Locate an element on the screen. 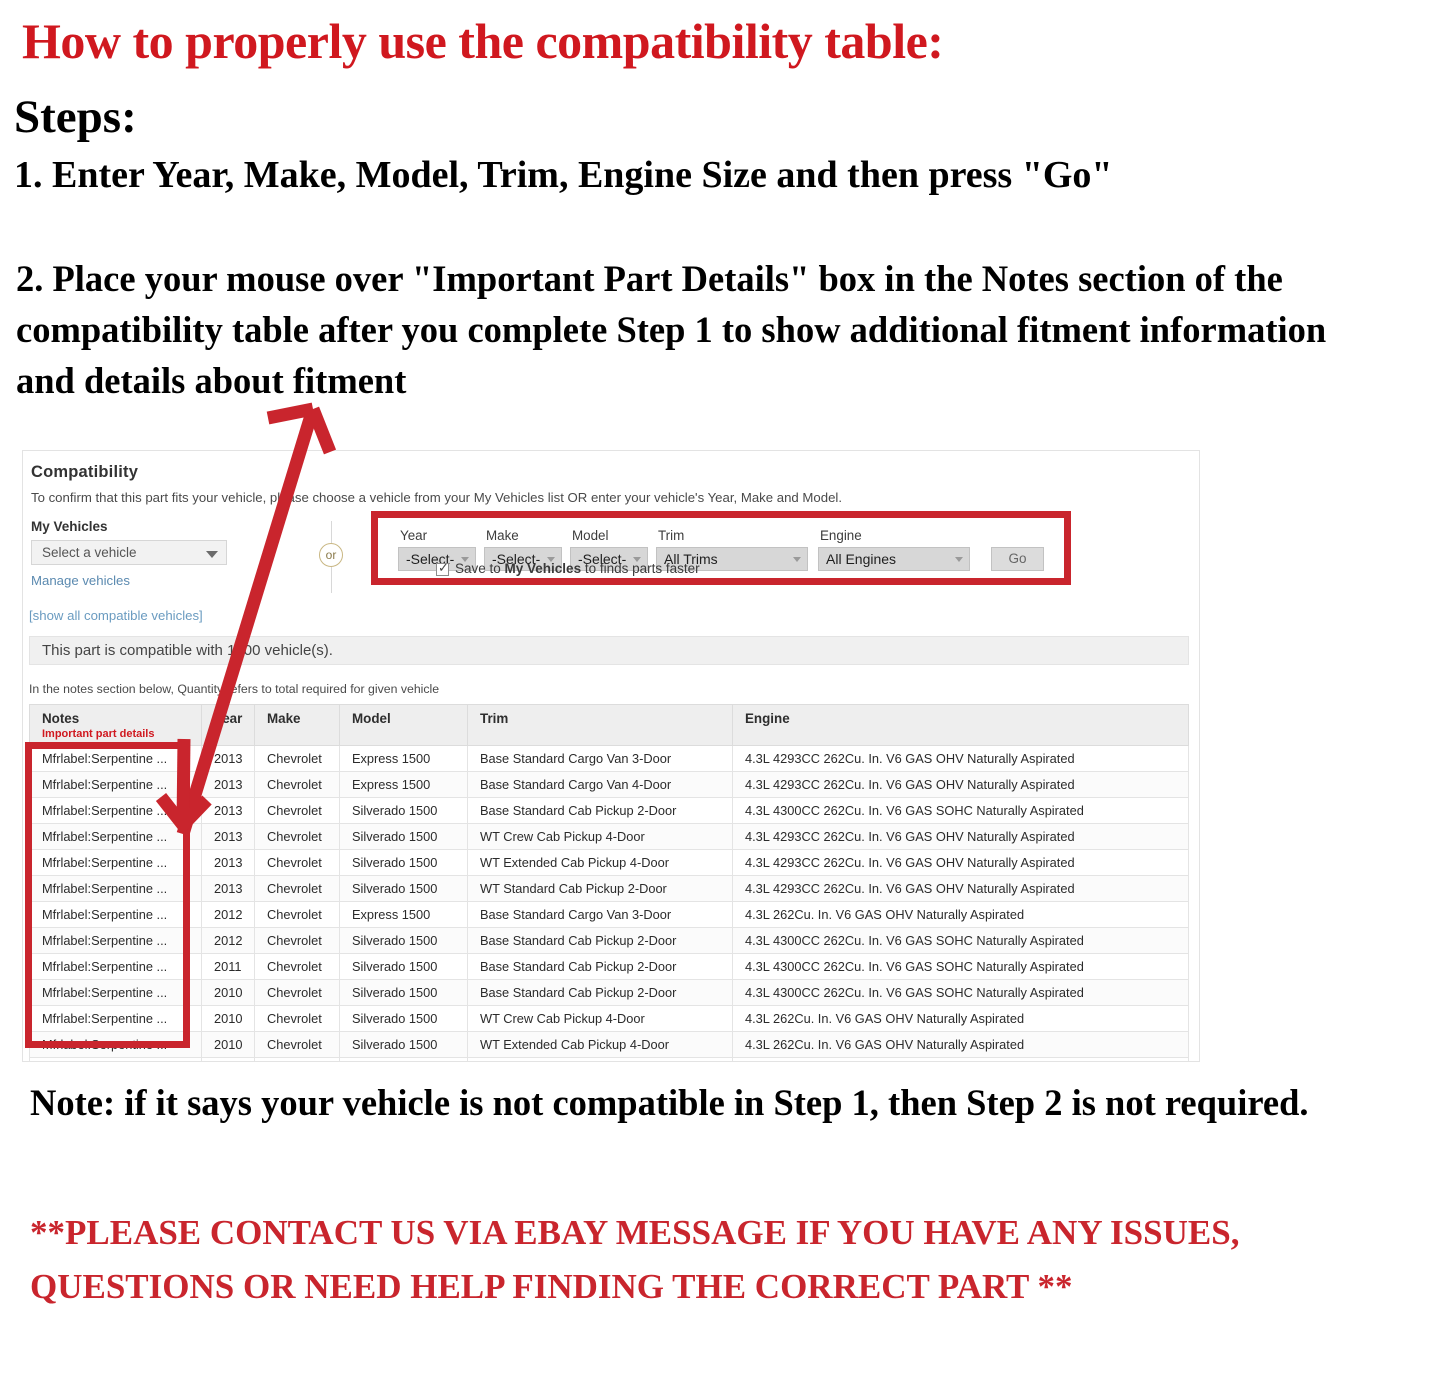  save-to-my-vehicles-checkbox: ✓ is located at coordinates (442, 568).